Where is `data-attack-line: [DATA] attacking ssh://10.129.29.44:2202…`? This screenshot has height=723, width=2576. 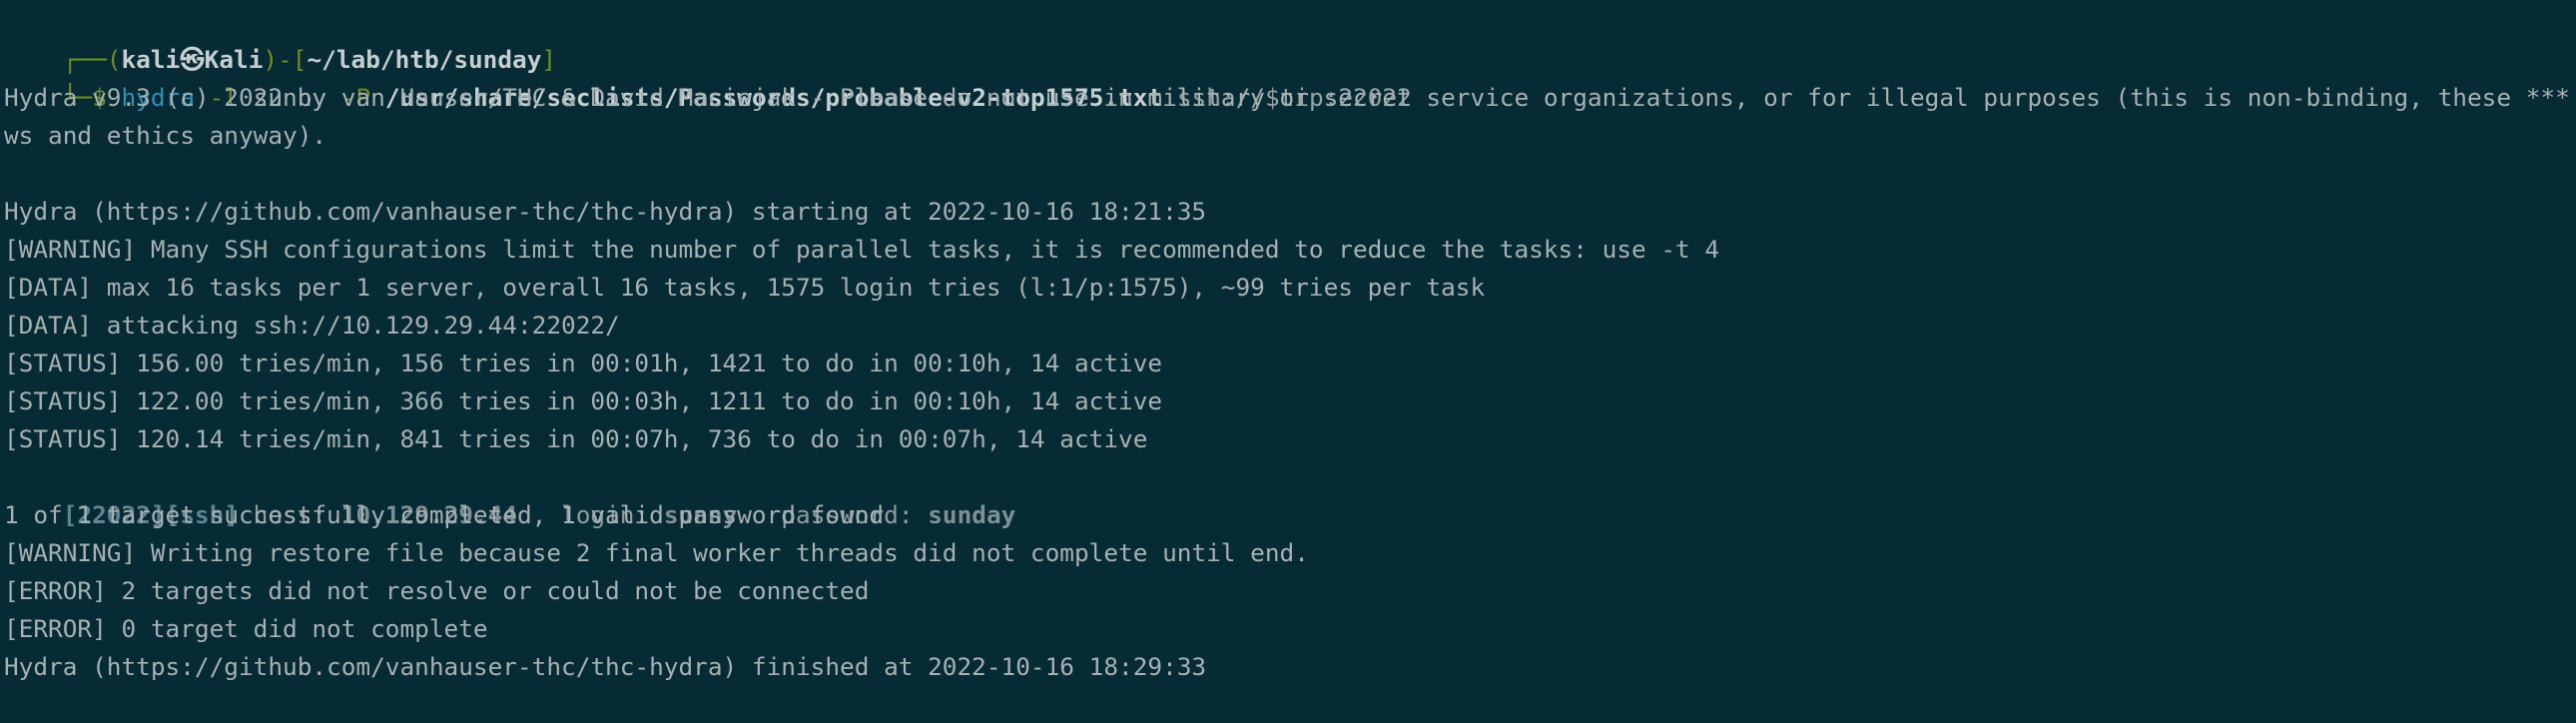
data-attack-line: [DATA] attacking ssh://10.129.29.44:2202… is located at coordinates (312, 325).